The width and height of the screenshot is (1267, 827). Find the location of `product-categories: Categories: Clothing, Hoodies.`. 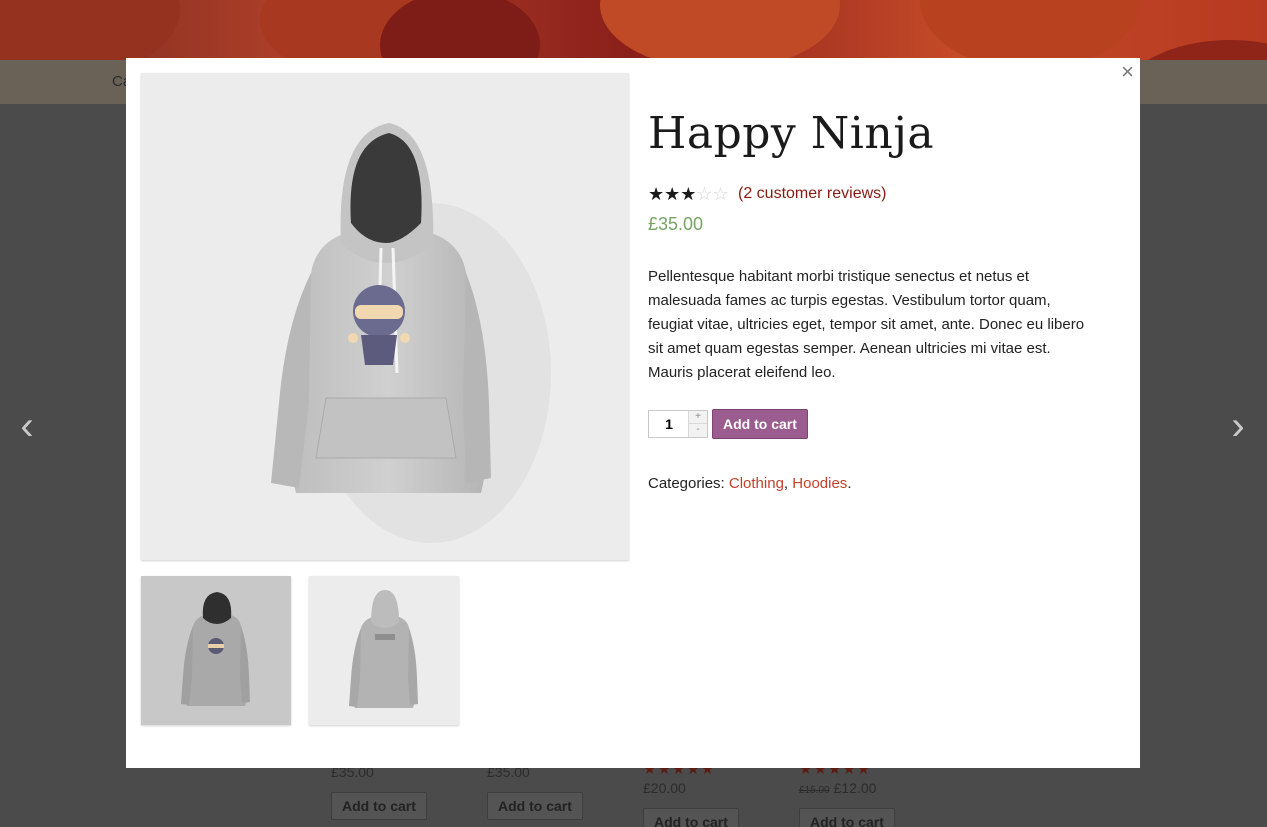

product-categories: Categories: Clothing, Hoodies. is located at coordinates (873, 483).